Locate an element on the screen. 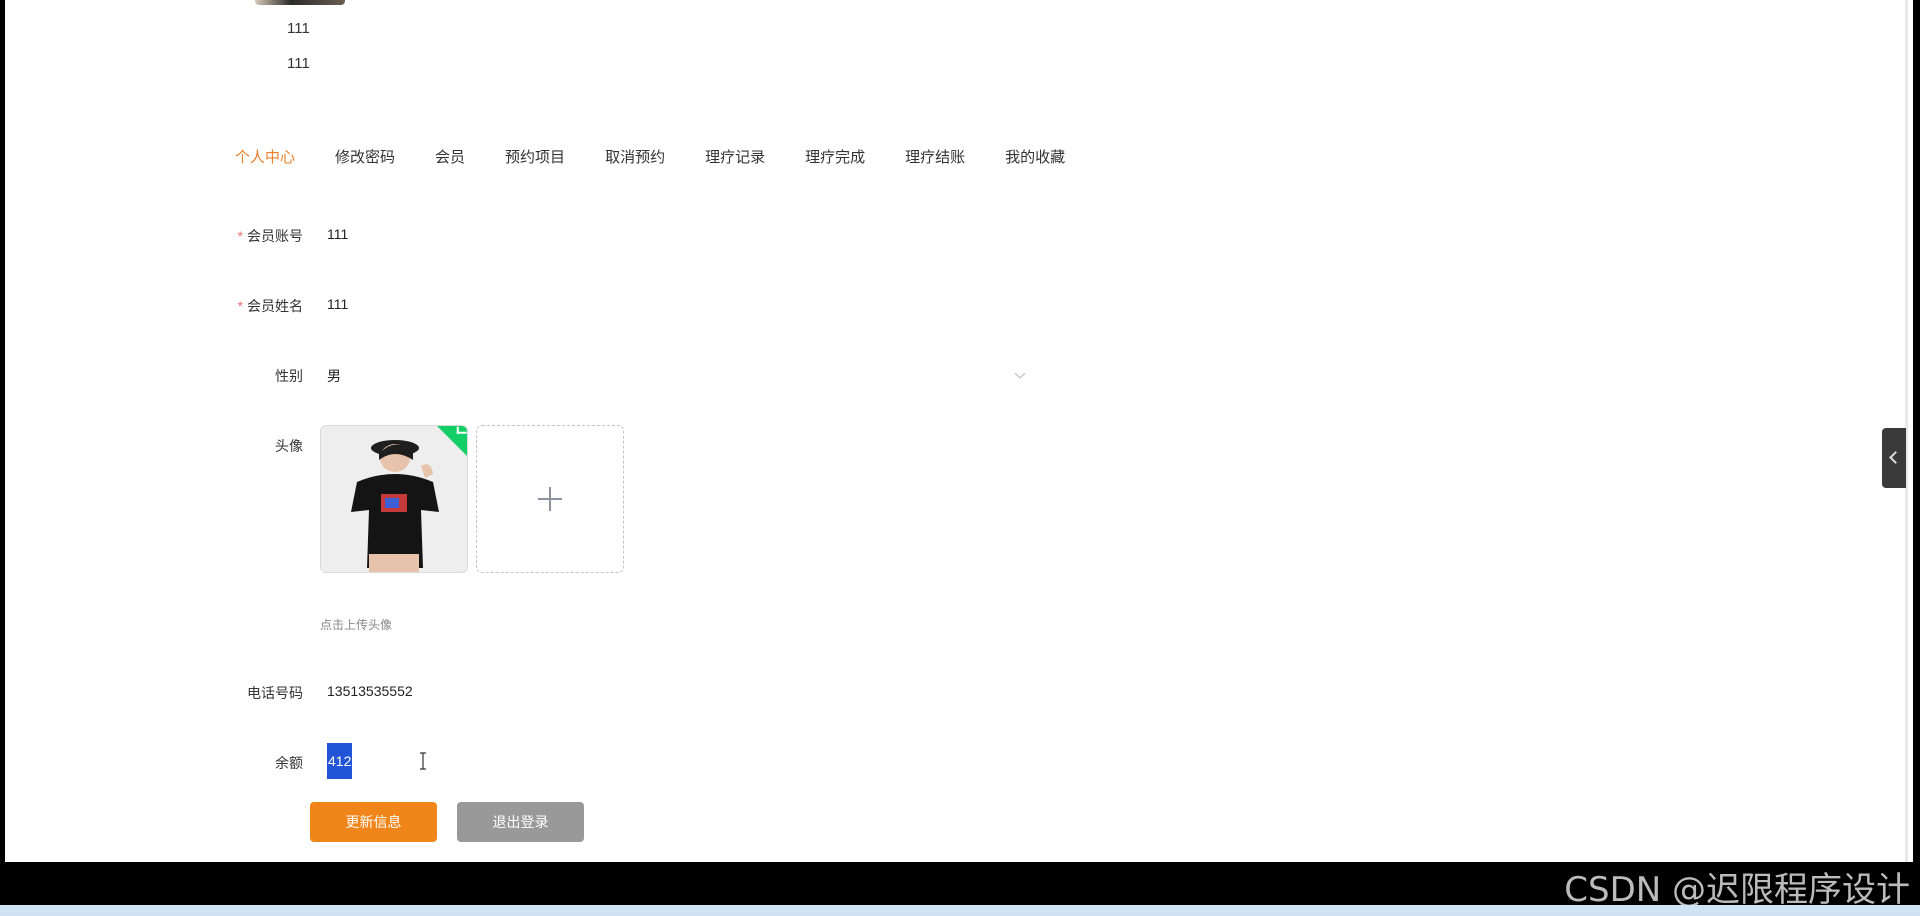 This screenshot has width=1920, height=916. update-info-button: 更新信息 is located at coordinates (373, 822).